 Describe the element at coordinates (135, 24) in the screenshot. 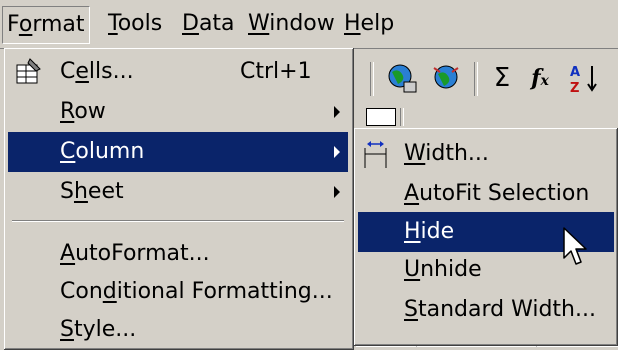

I see `menu-tools: Tools` at that location.